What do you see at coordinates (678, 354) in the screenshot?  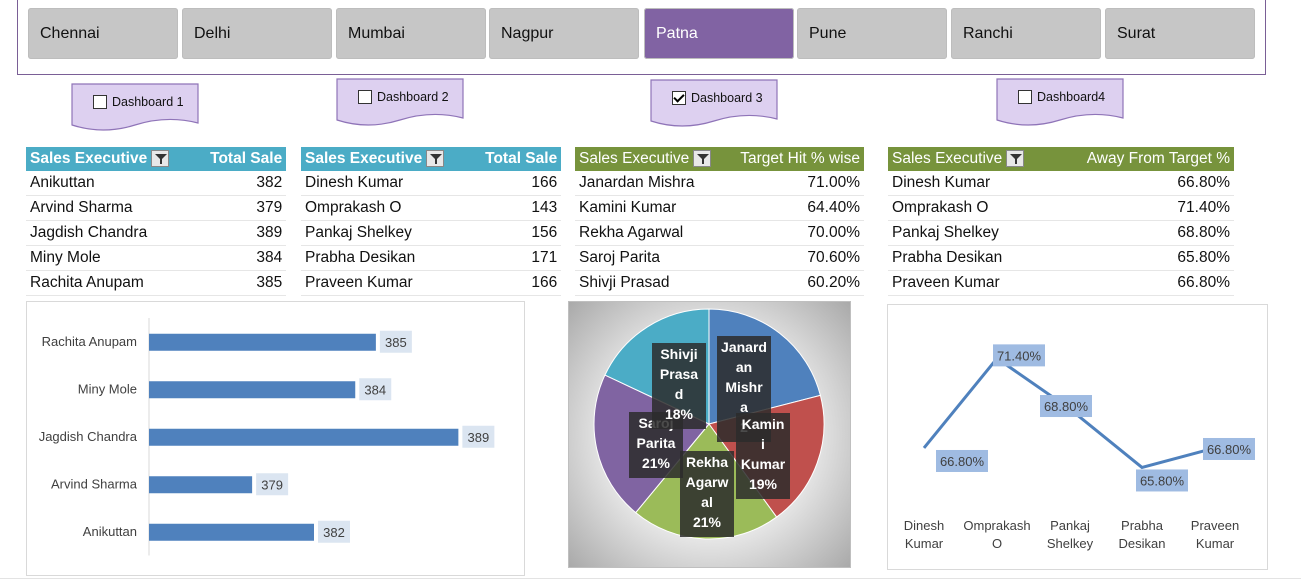 I see `pie-data-label: Shivji` at bounding box center [678, 354].